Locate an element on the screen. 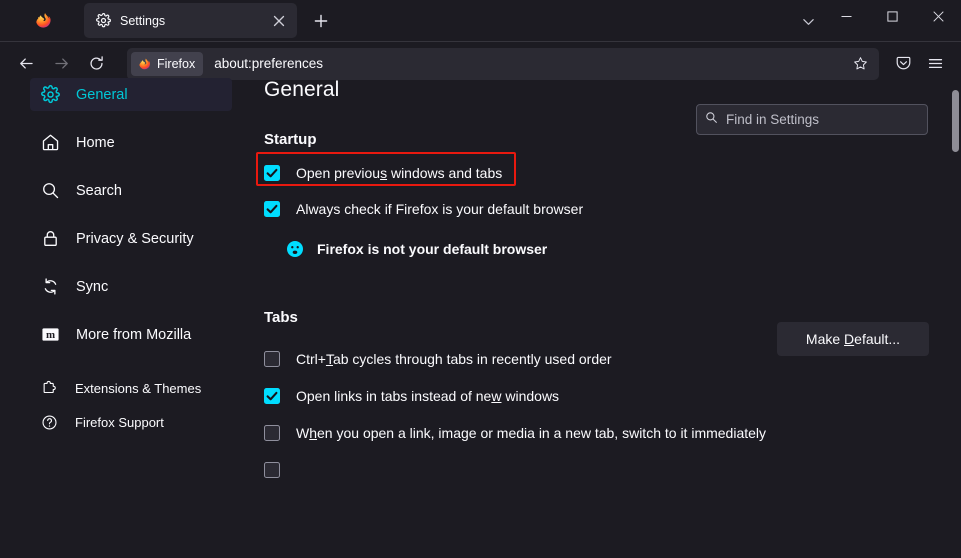  firefox-logo-icon is located at coordinates (43, 20).